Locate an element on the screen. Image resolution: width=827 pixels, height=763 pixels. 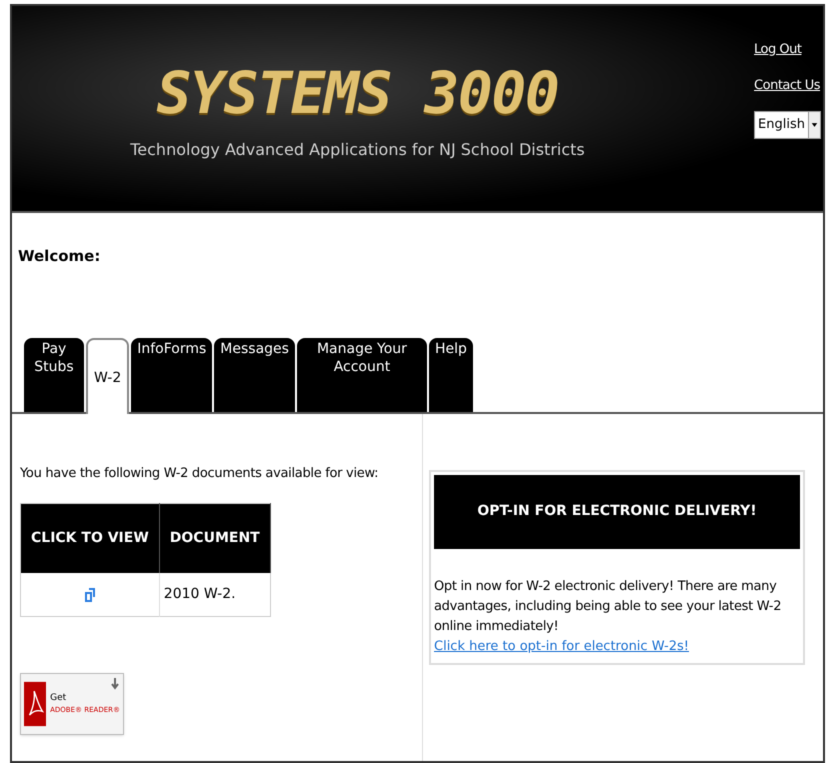
language-select: English is located at coordinates (787, 125).